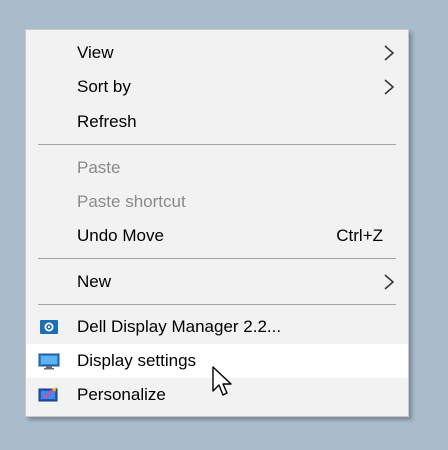 The height and width of the screenshot is (450, 448). What do you see at coordinates (120, 235) in the screenshot?
I see `menu-item-label: Undo Move` at bounding box center [120, 235].